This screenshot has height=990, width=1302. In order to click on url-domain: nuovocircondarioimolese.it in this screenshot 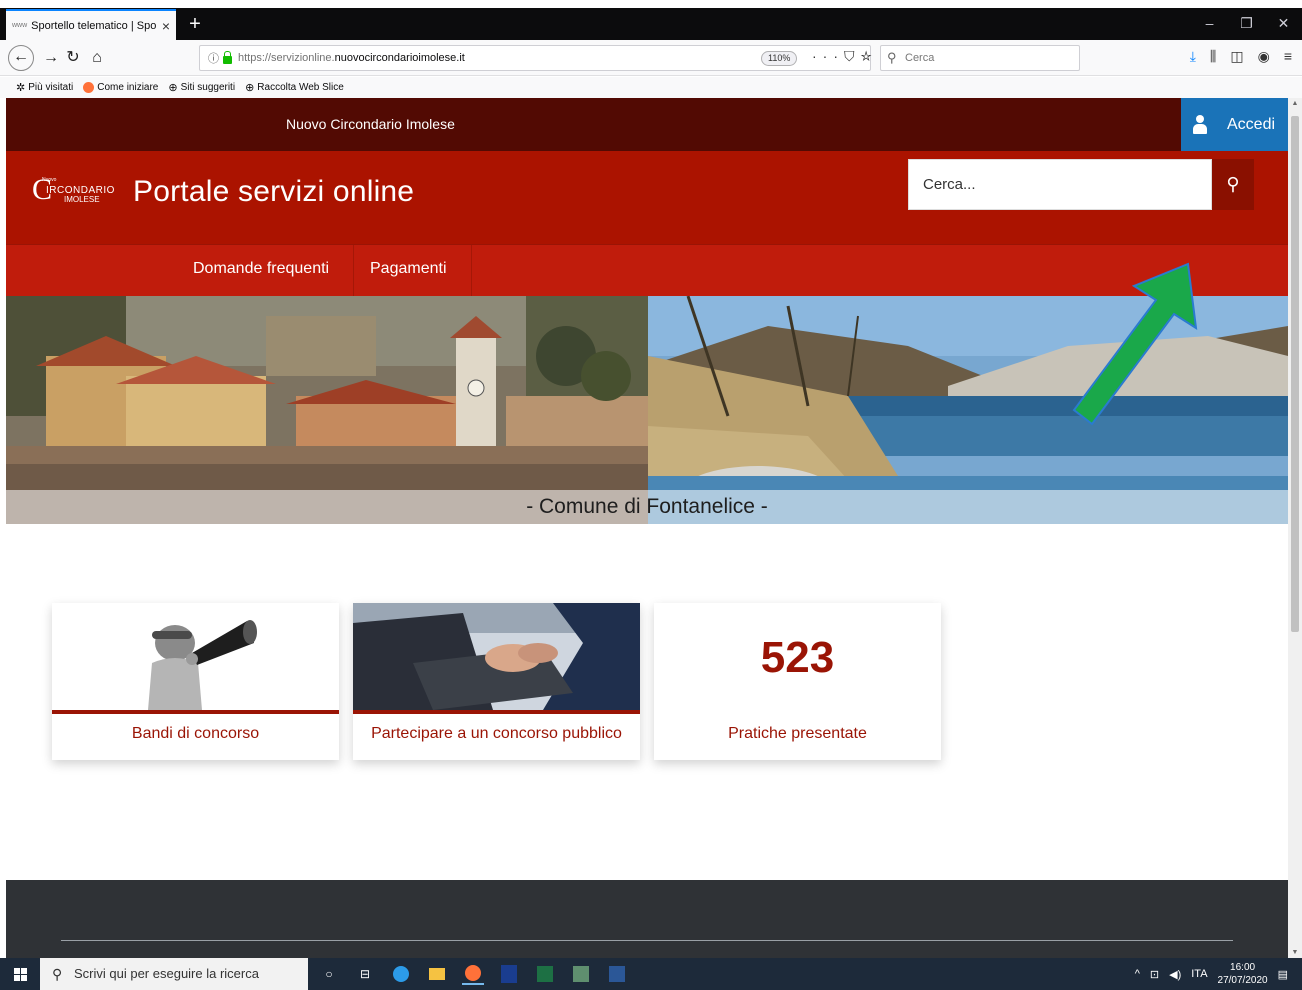, I will do `click(399, 58)`.